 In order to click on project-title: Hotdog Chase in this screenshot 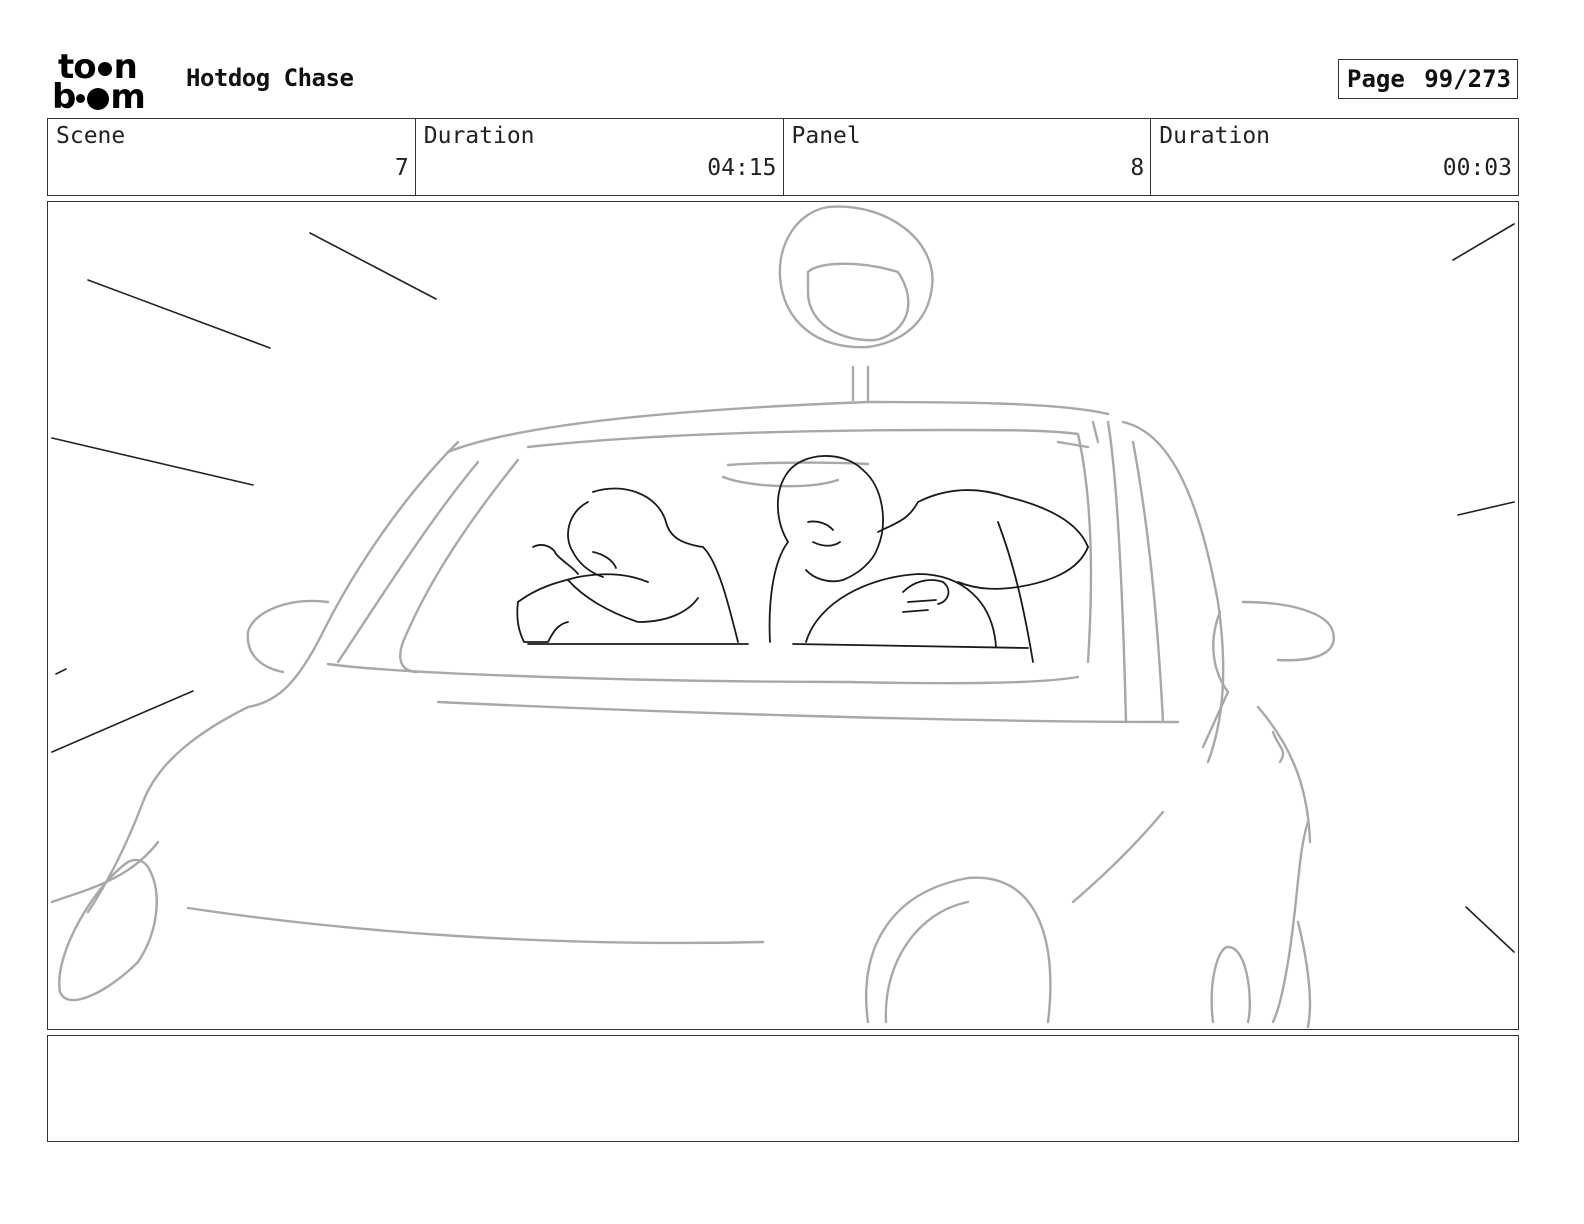, I will do `click(270, 78)`.